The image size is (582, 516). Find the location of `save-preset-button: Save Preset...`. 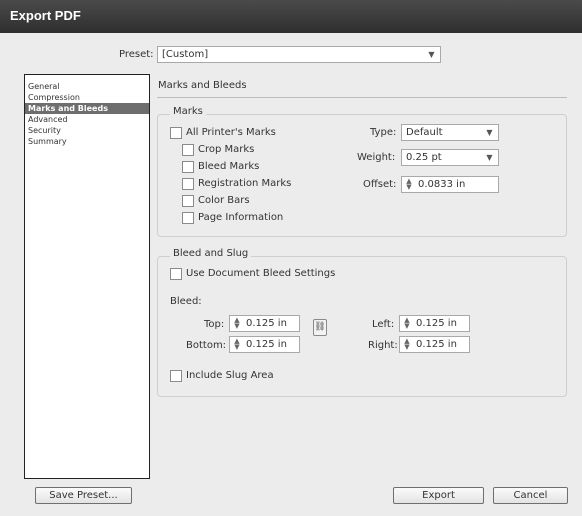

save-preset-button: Save Preset... is located at coordinates (83, 495).